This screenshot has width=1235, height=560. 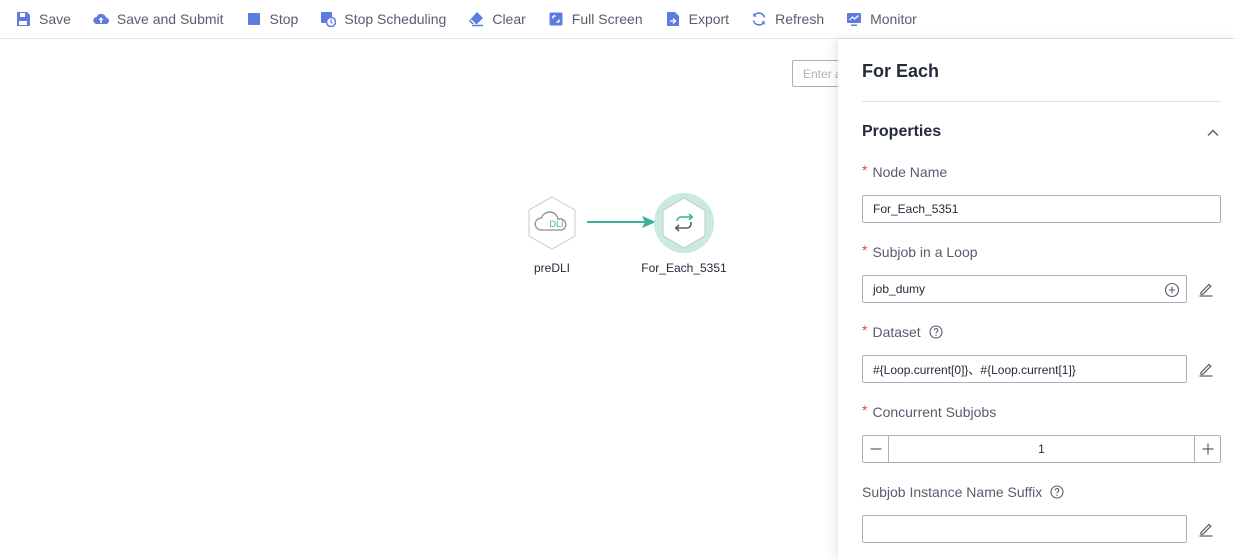 I want to click on monitor-icon, so click(x=854, y=19).